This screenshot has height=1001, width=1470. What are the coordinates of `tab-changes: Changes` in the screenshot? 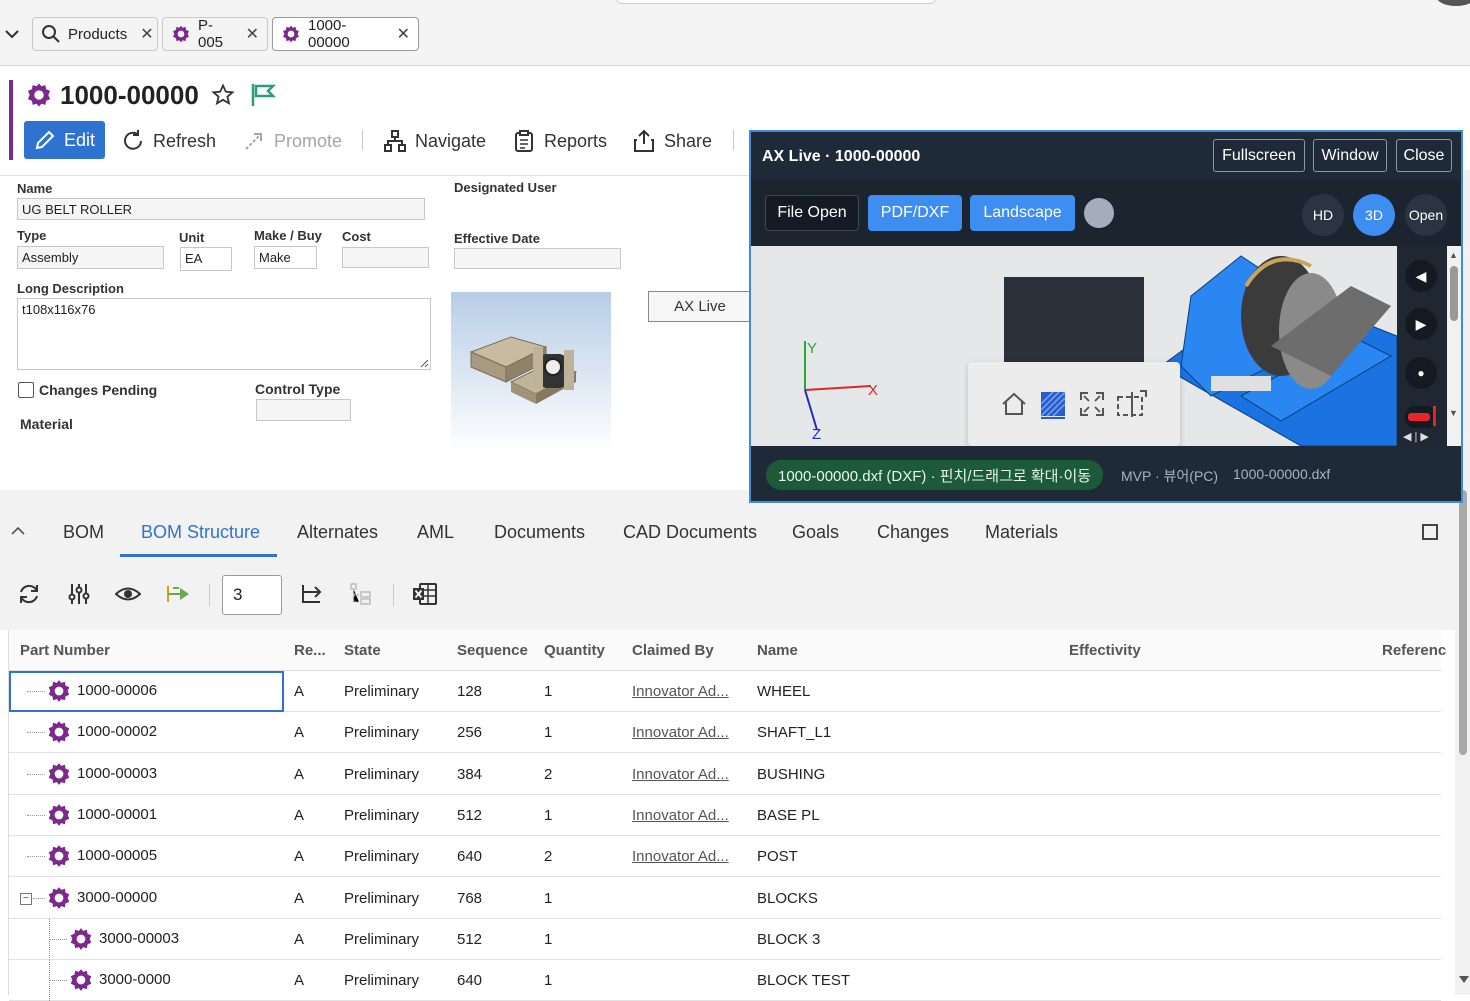 It's located at (913, 532).